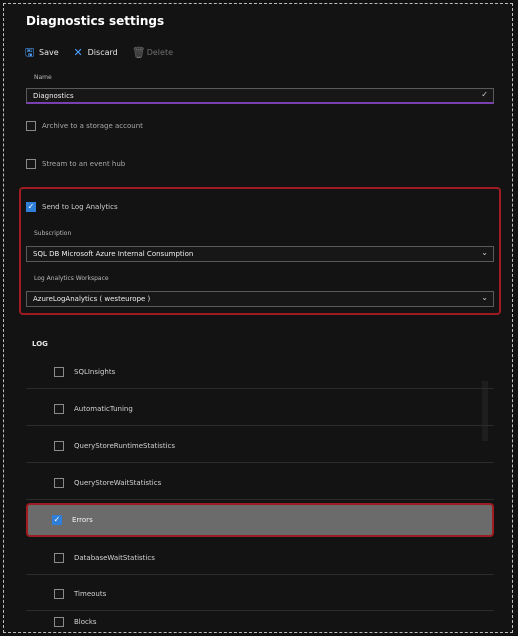  I want to click on archive-checkbox-row: Archive to a storage account, so click(84, 126).